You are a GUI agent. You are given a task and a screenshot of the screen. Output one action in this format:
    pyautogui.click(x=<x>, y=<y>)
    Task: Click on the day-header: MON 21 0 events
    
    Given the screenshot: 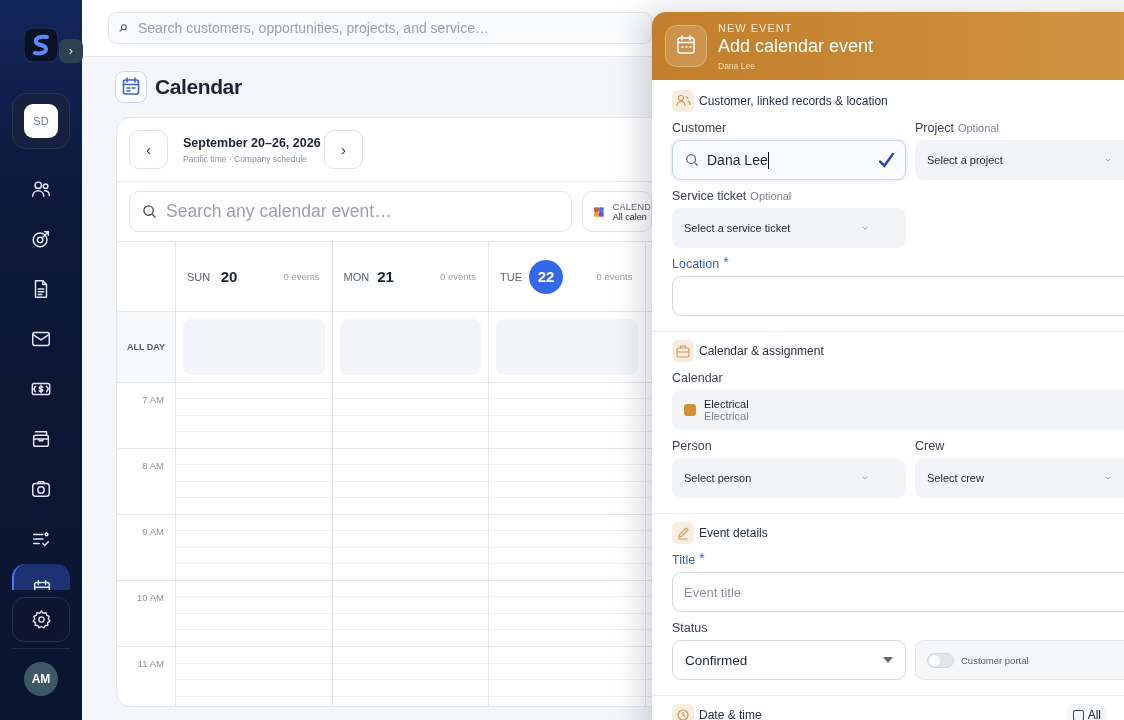 What is the action you would take?
    pyautogui.click(x=410, y=276)
    